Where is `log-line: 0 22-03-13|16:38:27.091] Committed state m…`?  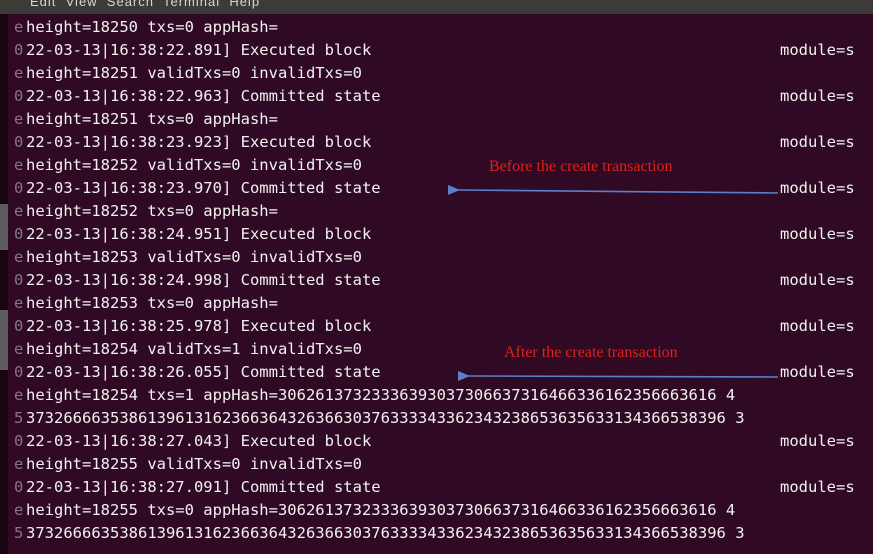 log-line: 0 22-03-13|16:38:27.091] Committed state m… is located at coordinates (443, 487).